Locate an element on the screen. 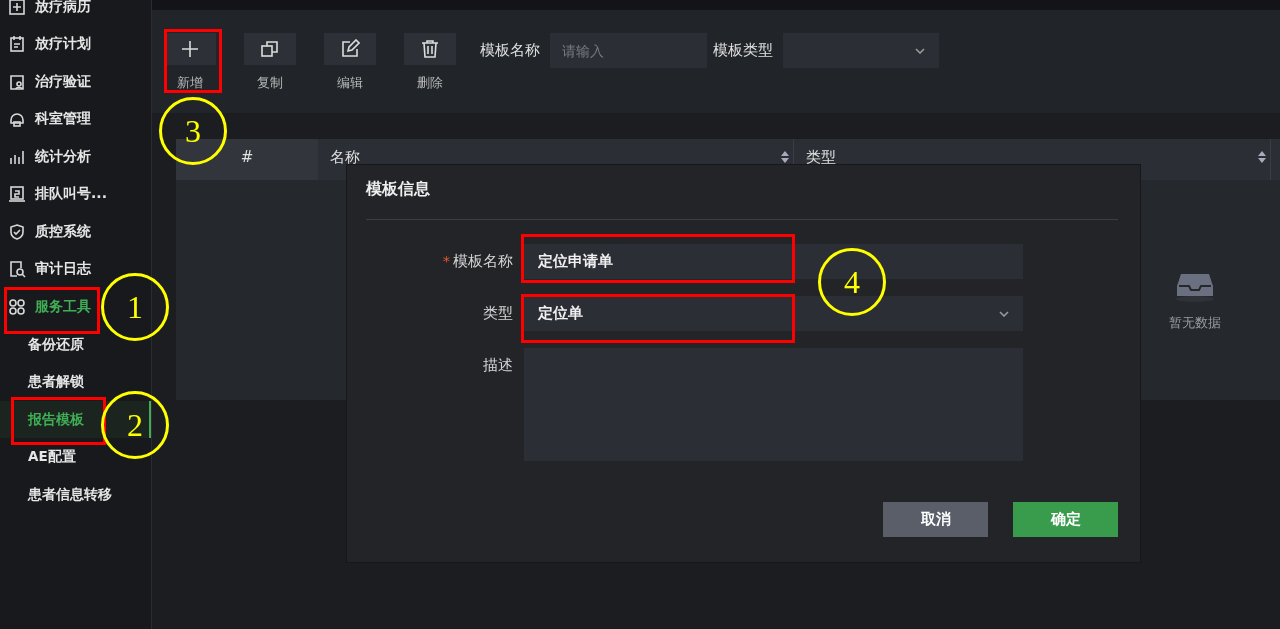 This screenshot has width=1280, height=629. shield-check-icon is located at coordinates (17, 231).